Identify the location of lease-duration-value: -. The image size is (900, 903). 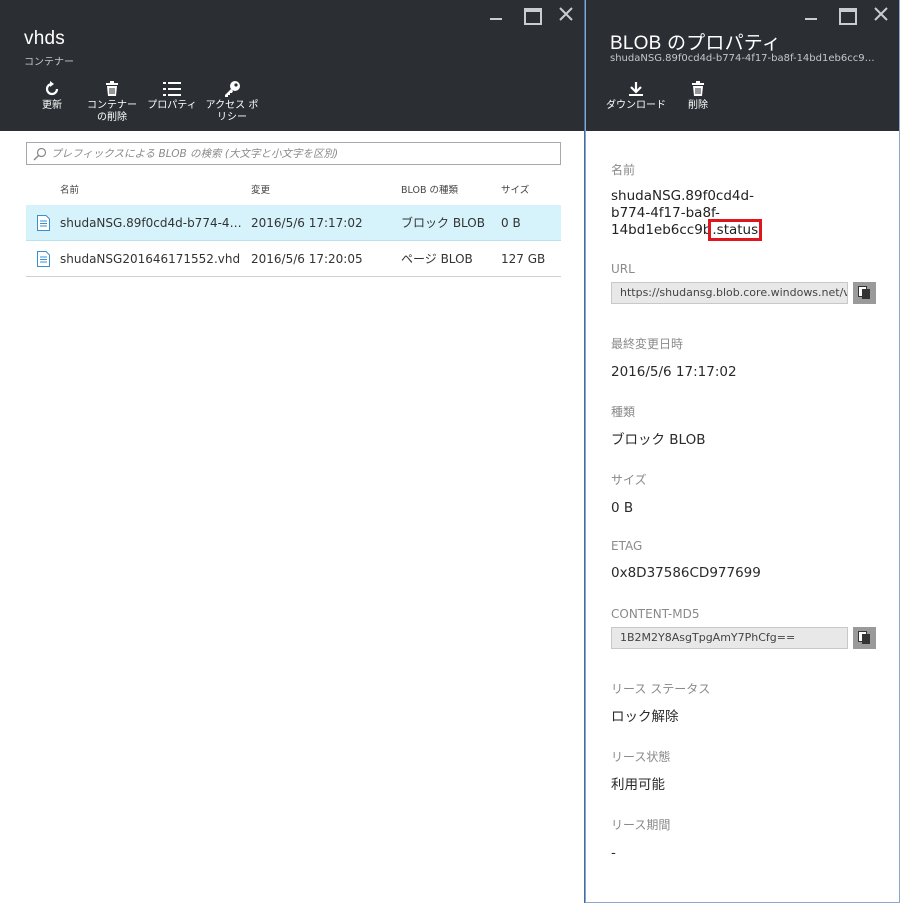
(613, 853).